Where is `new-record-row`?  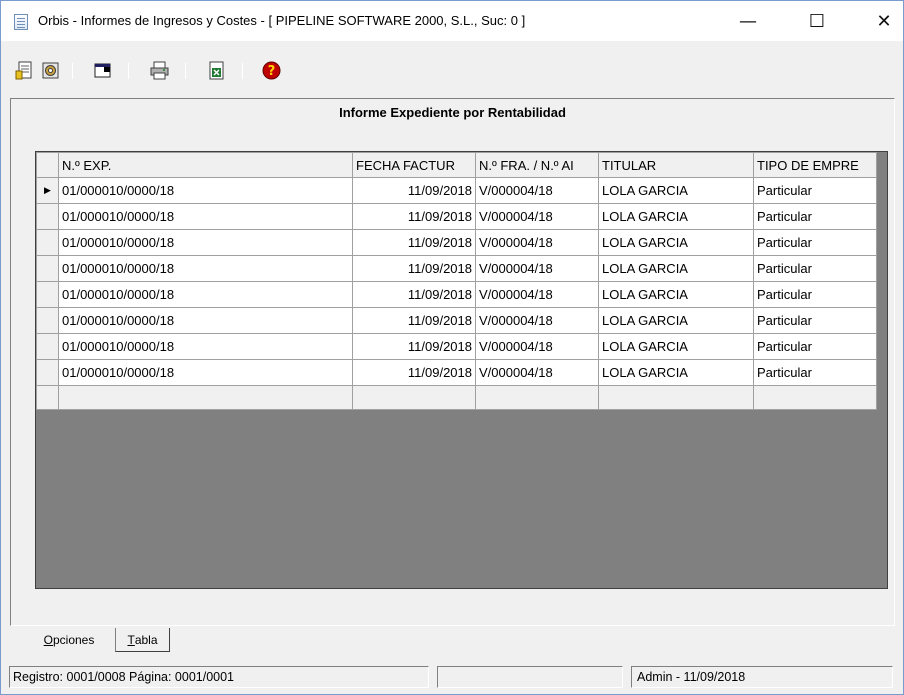 new-record-row is located at coordinates (456, 397).